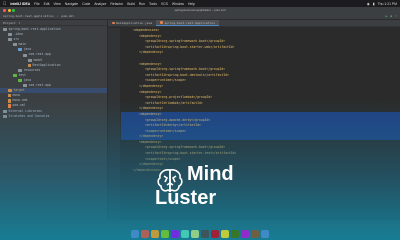  Describe the element at coordinates (4, 10) in the screenshot. I see `close-window-button` at that location.